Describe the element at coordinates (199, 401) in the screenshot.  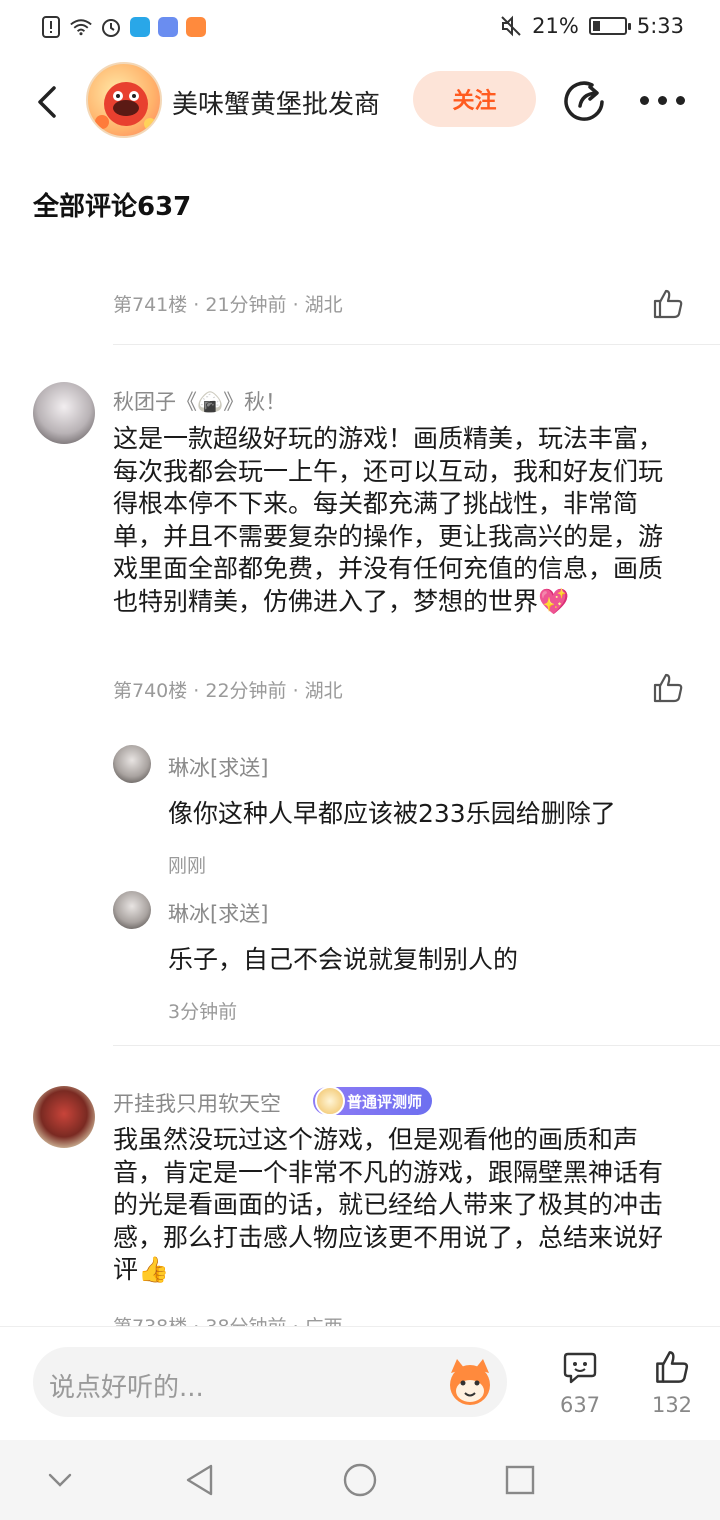
I see `comment-username: 秋团子《🍙》秋！` at that location.